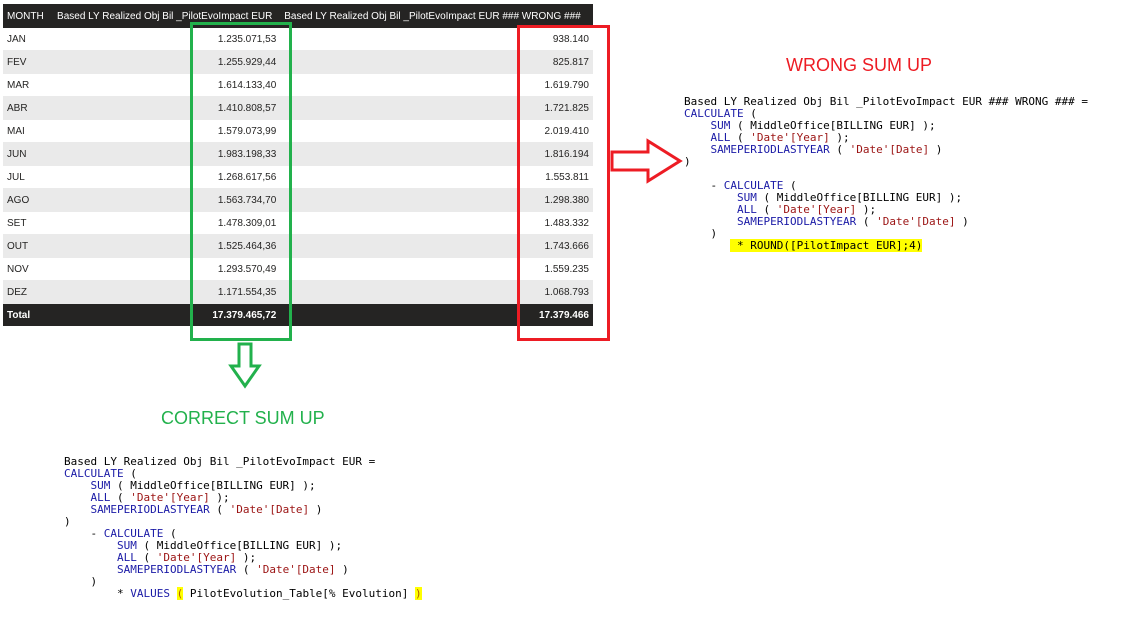 The height and width of the screenshot is (629, 1133). Describe the element at coordinates (28, 154) in the screenshot. I see `month-cell: JUN` at that location.